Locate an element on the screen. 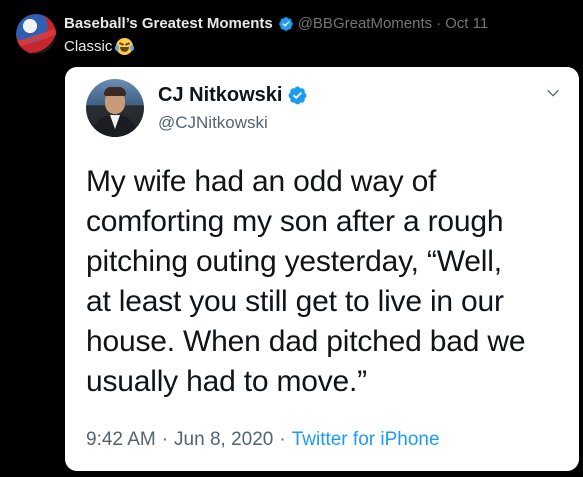 The width and height of the screenshot is (583, 477). quoted-tweet-meta: 9:42 AM · Jun 8, 2020 · Twitter for iPhone is located at coordinates (263, 440).